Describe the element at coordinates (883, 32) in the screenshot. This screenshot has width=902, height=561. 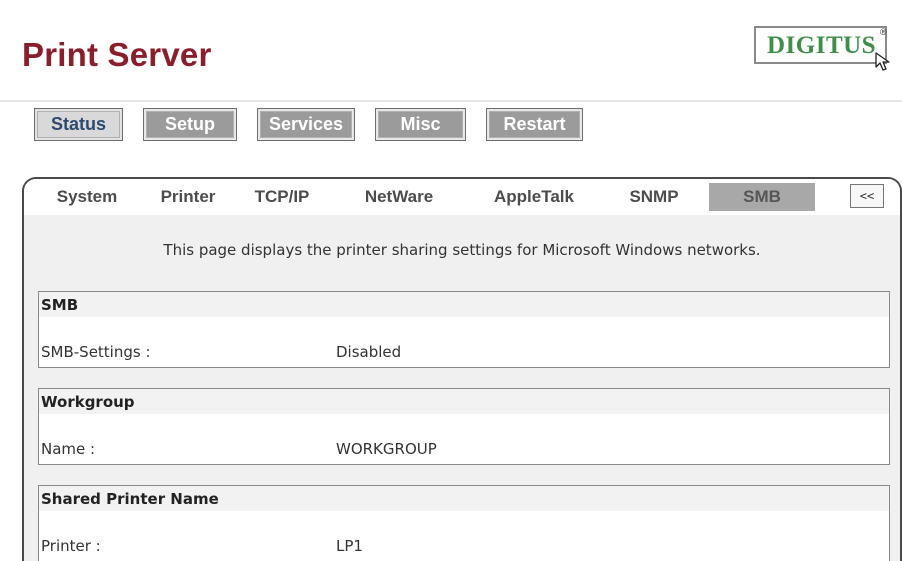
I see `registered-mark: ®` at that location.